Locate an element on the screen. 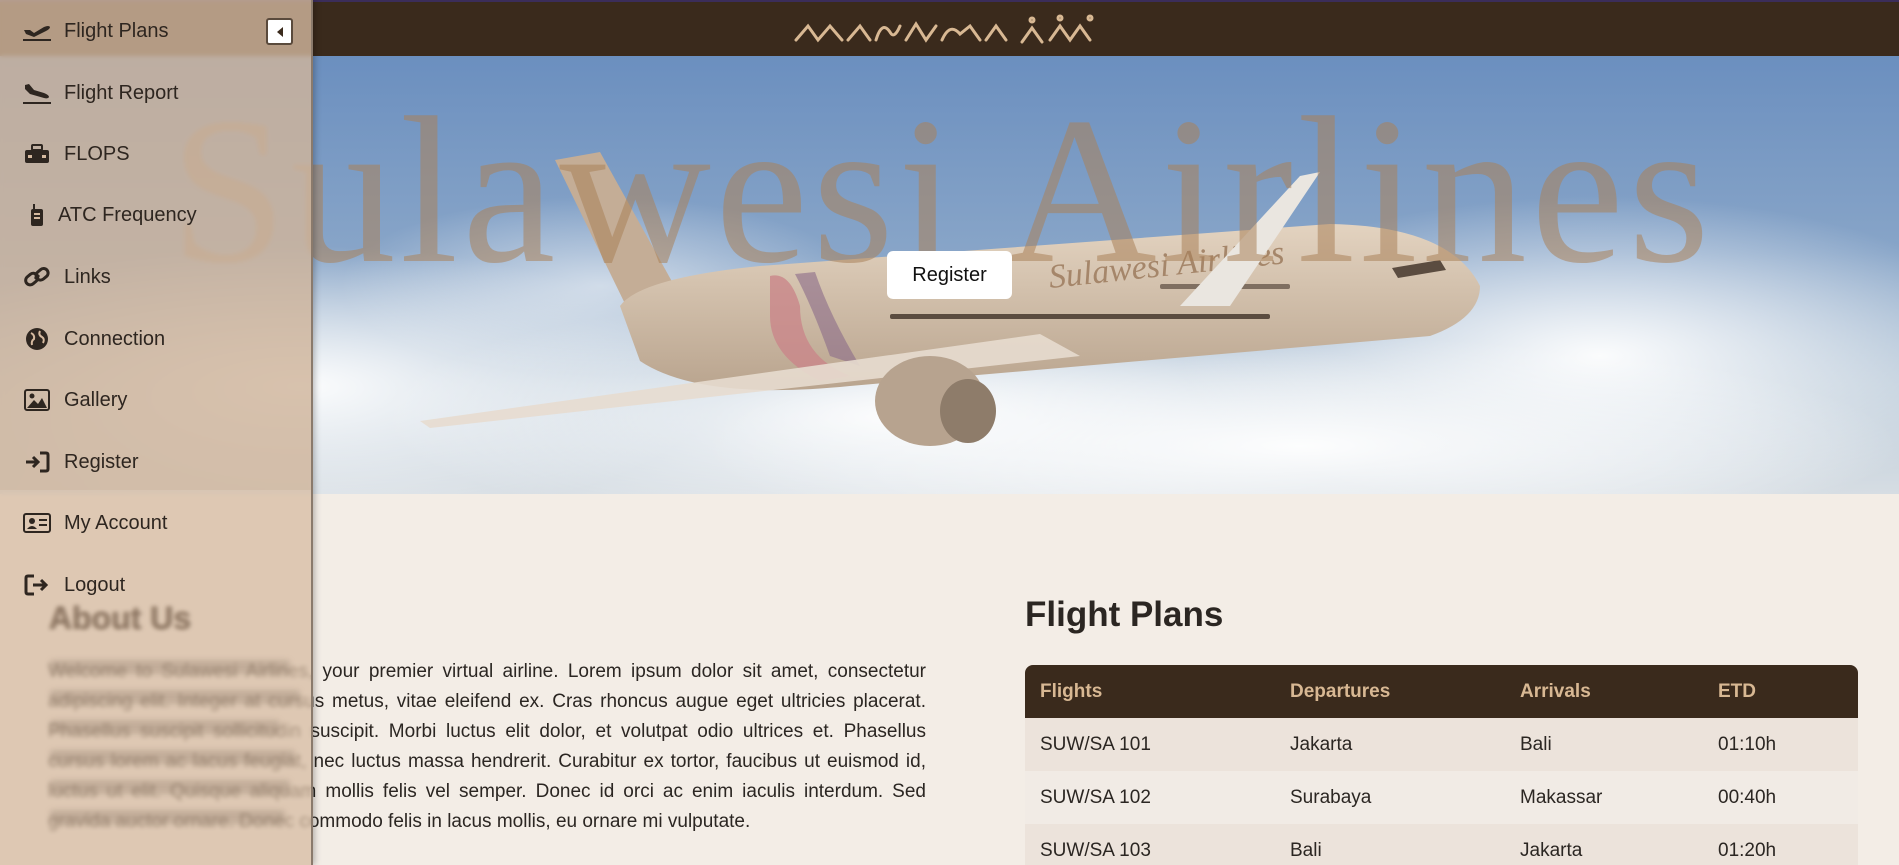  sidebar-item-flight-report: Flight Report is located at coordinates (100, 93).